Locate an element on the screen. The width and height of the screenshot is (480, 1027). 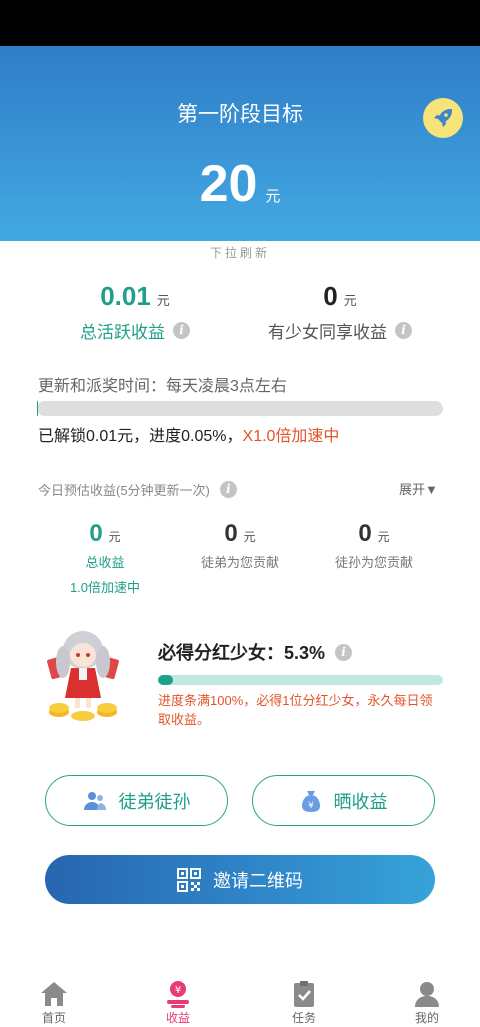
rocket-icon is located at coordinates (443, 118).